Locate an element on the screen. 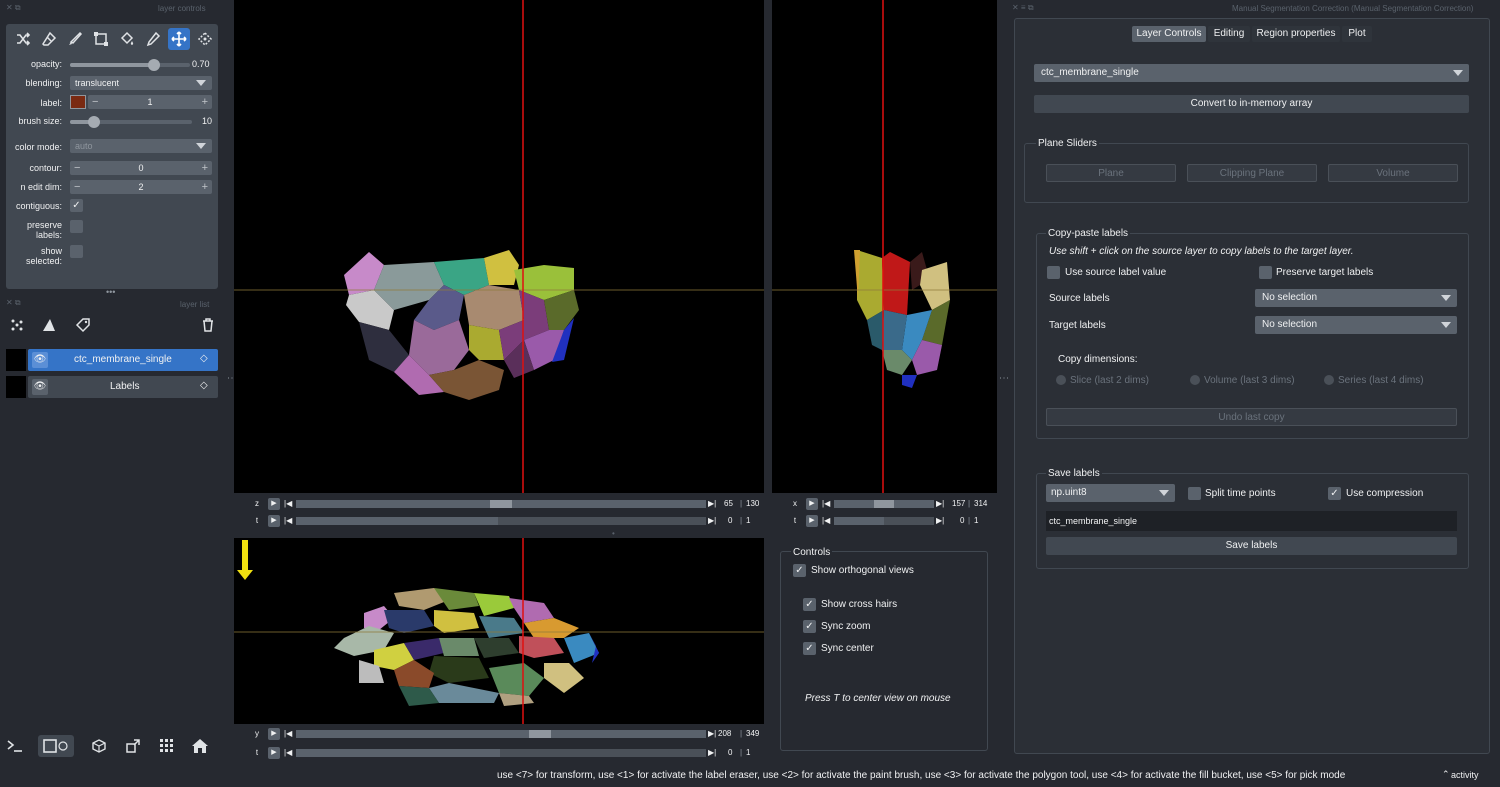 Image resolution: width=1500 pixels, height=787 pixels. series-radio is located at coordinates (1329, 380).